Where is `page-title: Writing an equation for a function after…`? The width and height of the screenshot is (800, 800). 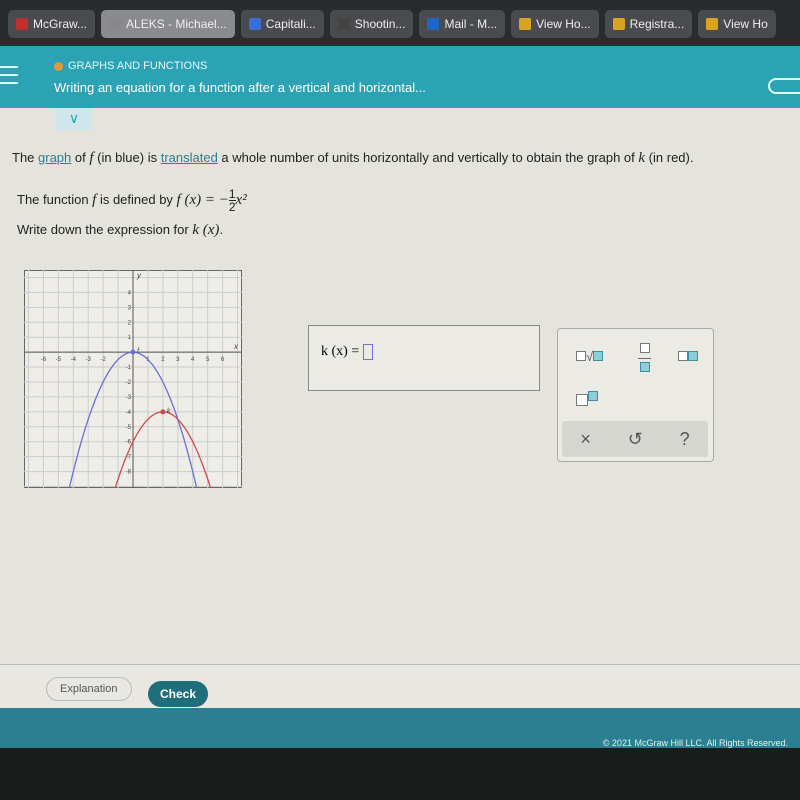
page-title: Writing an equation for a function after… is located at coordinates (240, 87).